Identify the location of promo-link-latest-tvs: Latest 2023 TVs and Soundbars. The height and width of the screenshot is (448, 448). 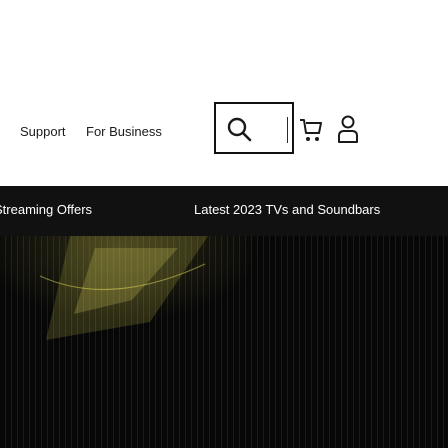
(287, 209).